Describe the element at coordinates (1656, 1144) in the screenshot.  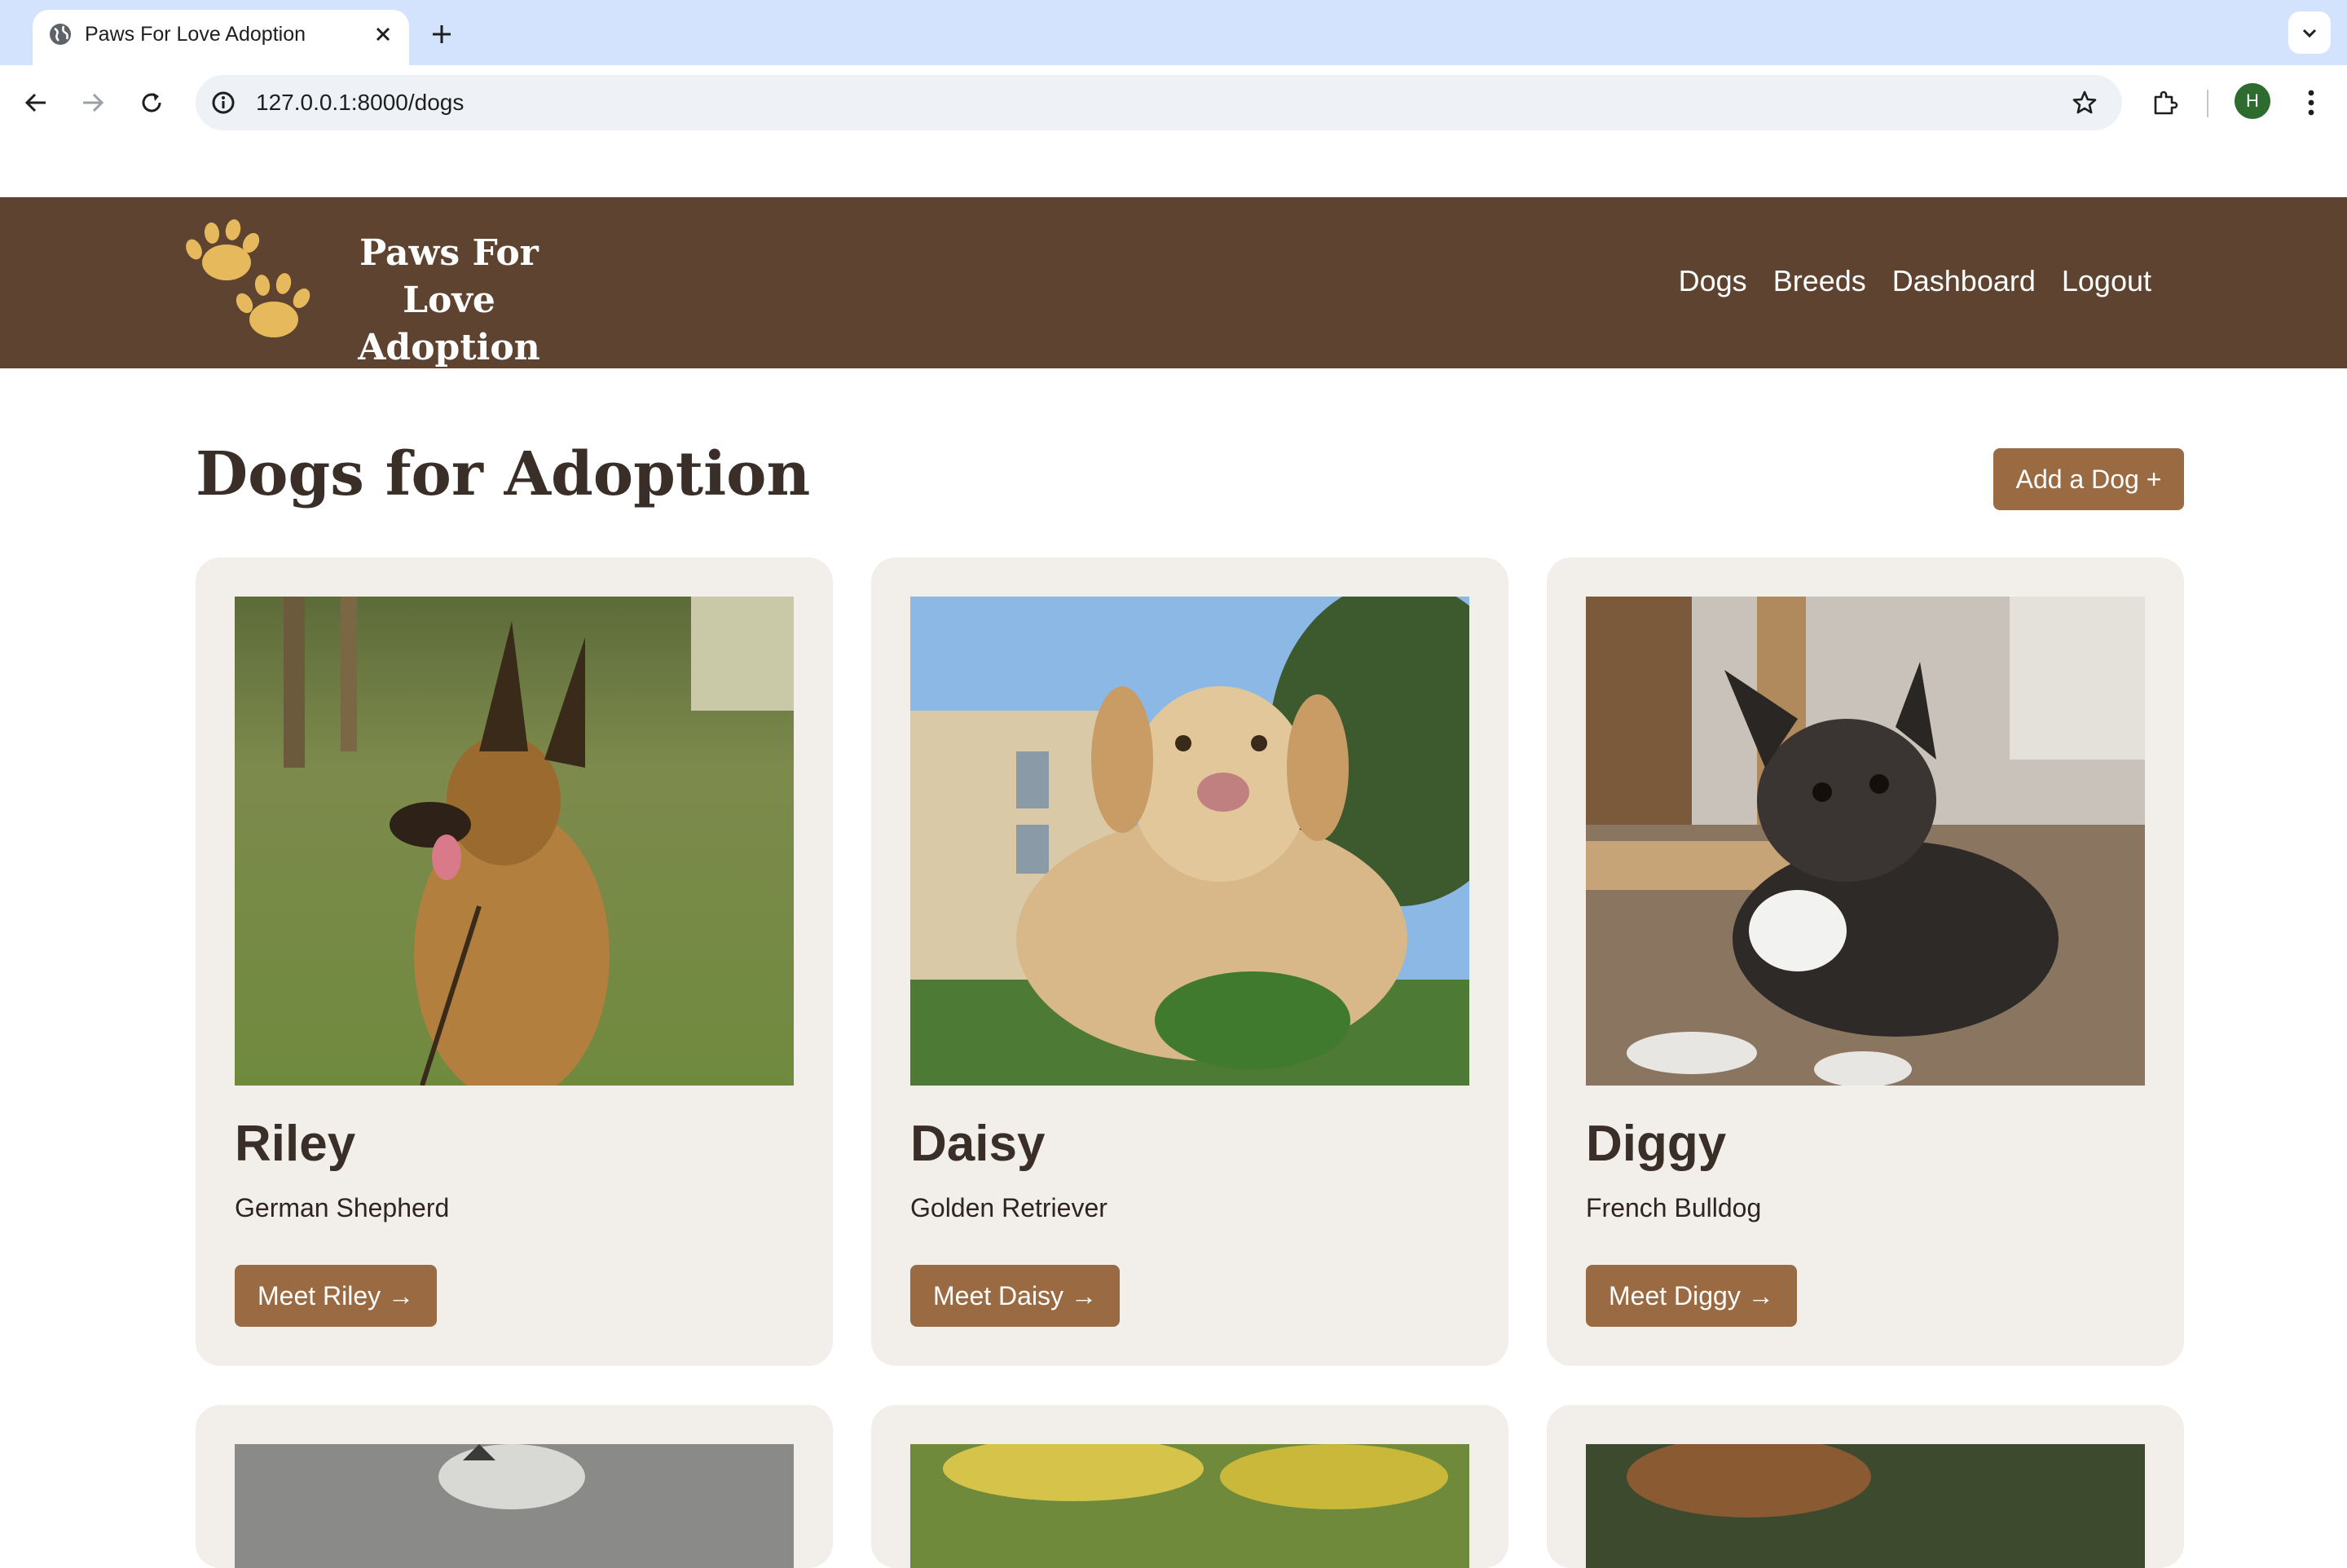
I see `dog-name: Diggy` at that location.